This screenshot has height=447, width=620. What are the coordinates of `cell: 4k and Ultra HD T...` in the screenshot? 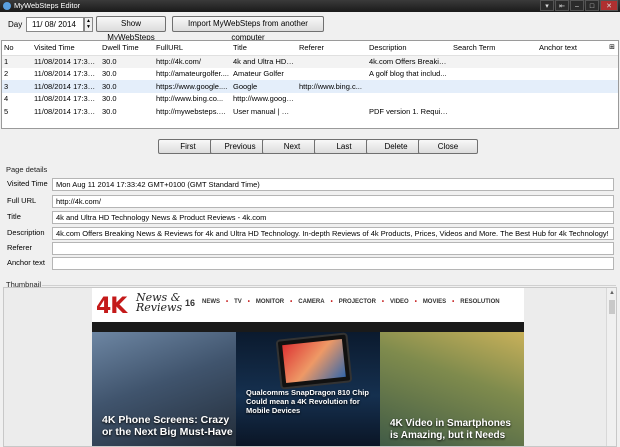 It's located at (264, 61).